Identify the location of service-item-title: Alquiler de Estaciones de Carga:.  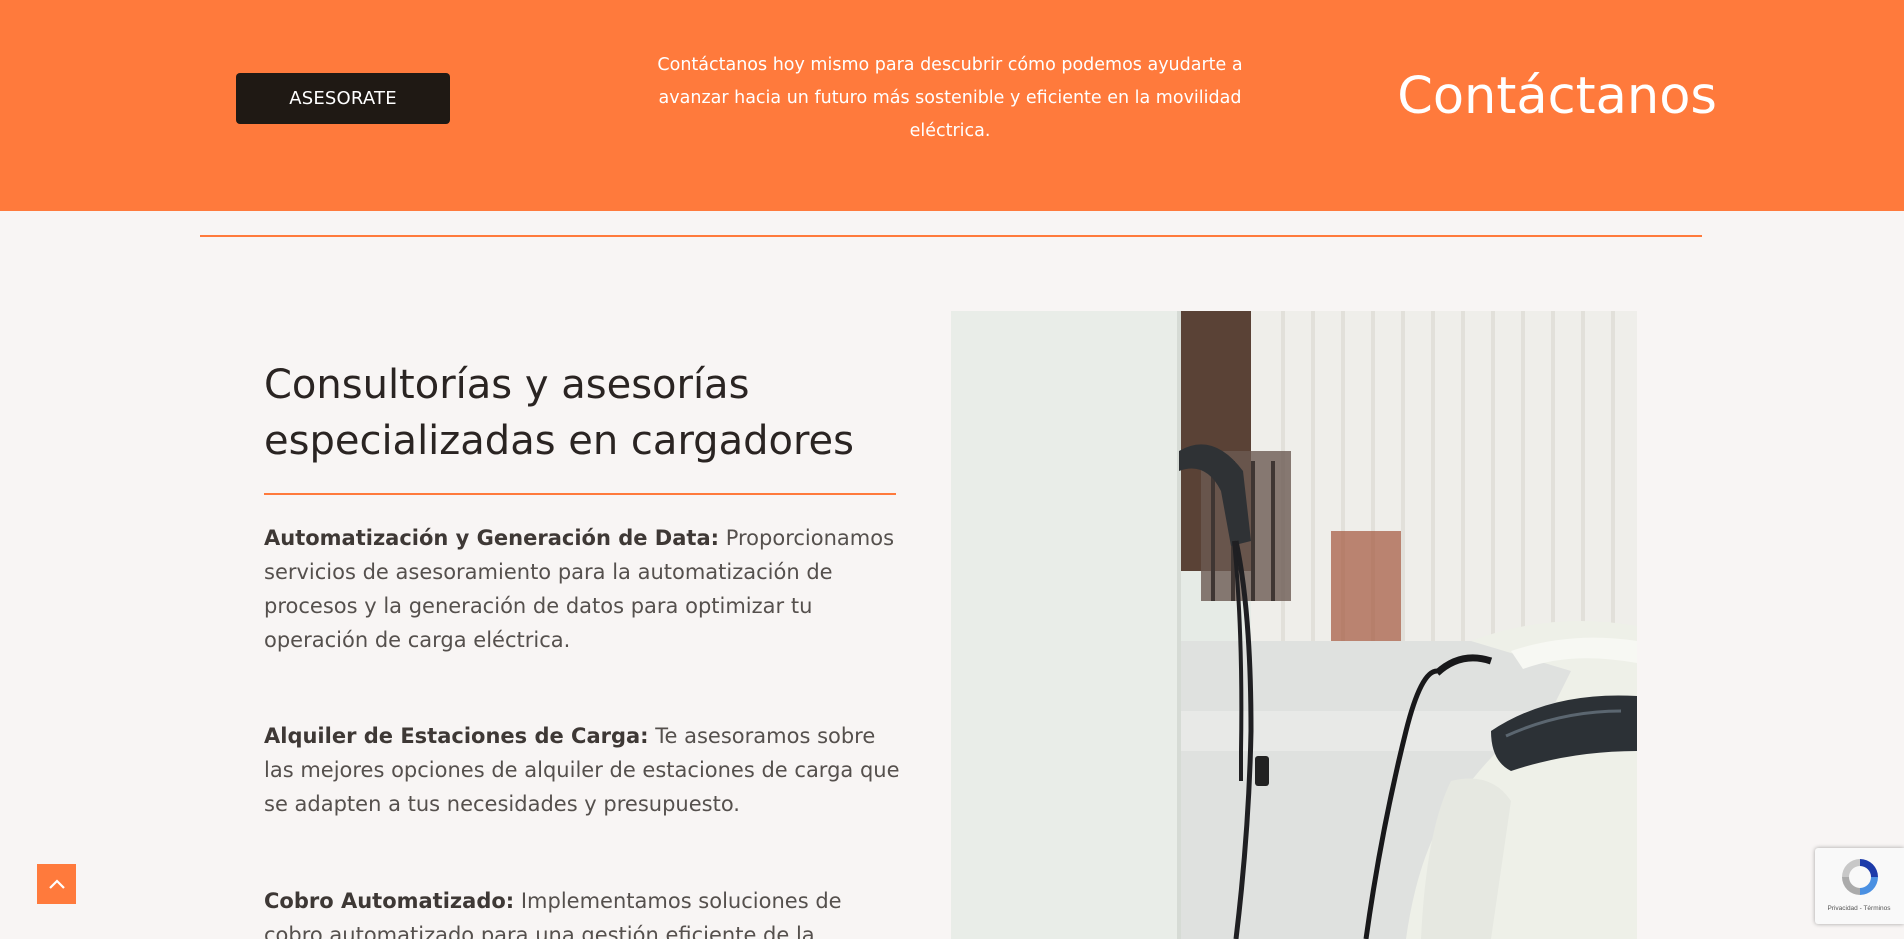
(456, 736).